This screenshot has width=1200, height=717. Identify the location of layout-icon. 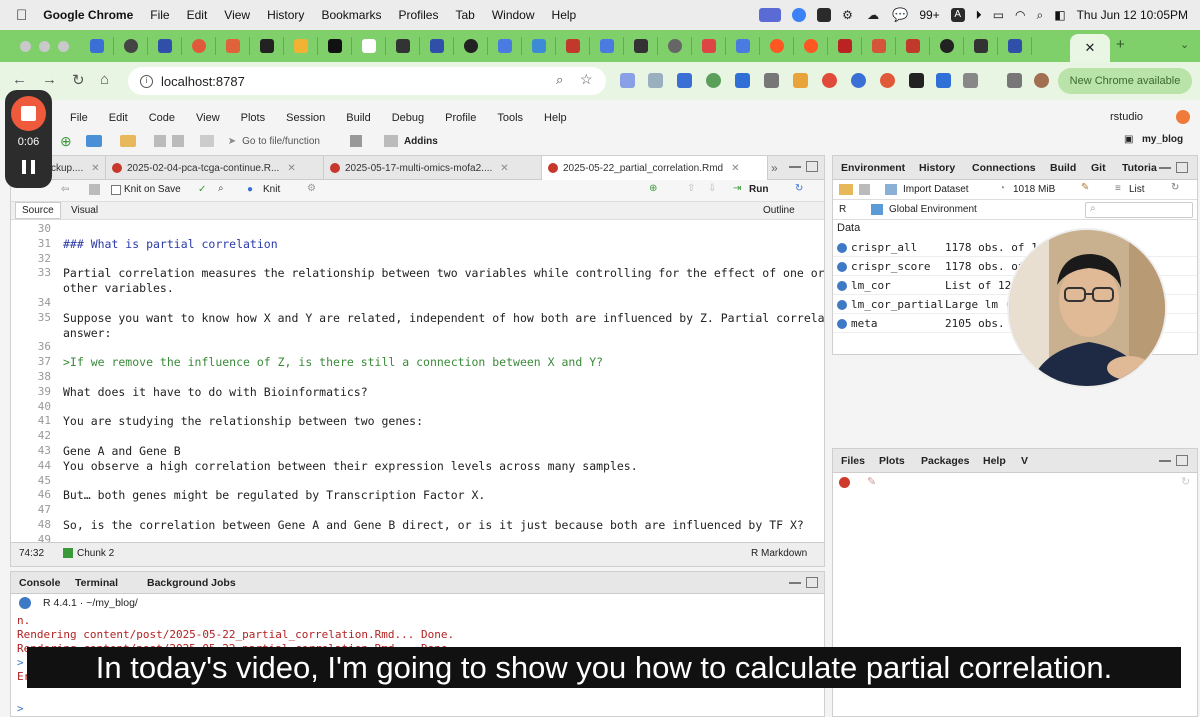
(390, 141).